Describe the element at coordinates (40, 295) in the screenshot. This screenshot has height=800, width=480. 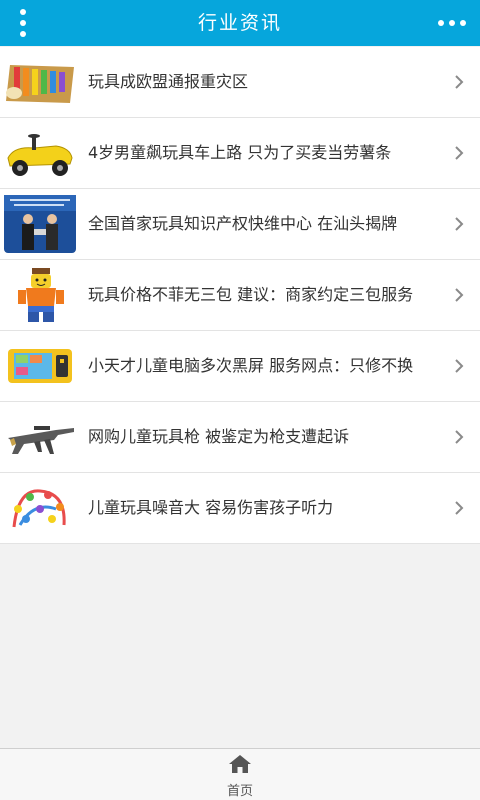
I see `lego-figure-thumbnail` at that location.